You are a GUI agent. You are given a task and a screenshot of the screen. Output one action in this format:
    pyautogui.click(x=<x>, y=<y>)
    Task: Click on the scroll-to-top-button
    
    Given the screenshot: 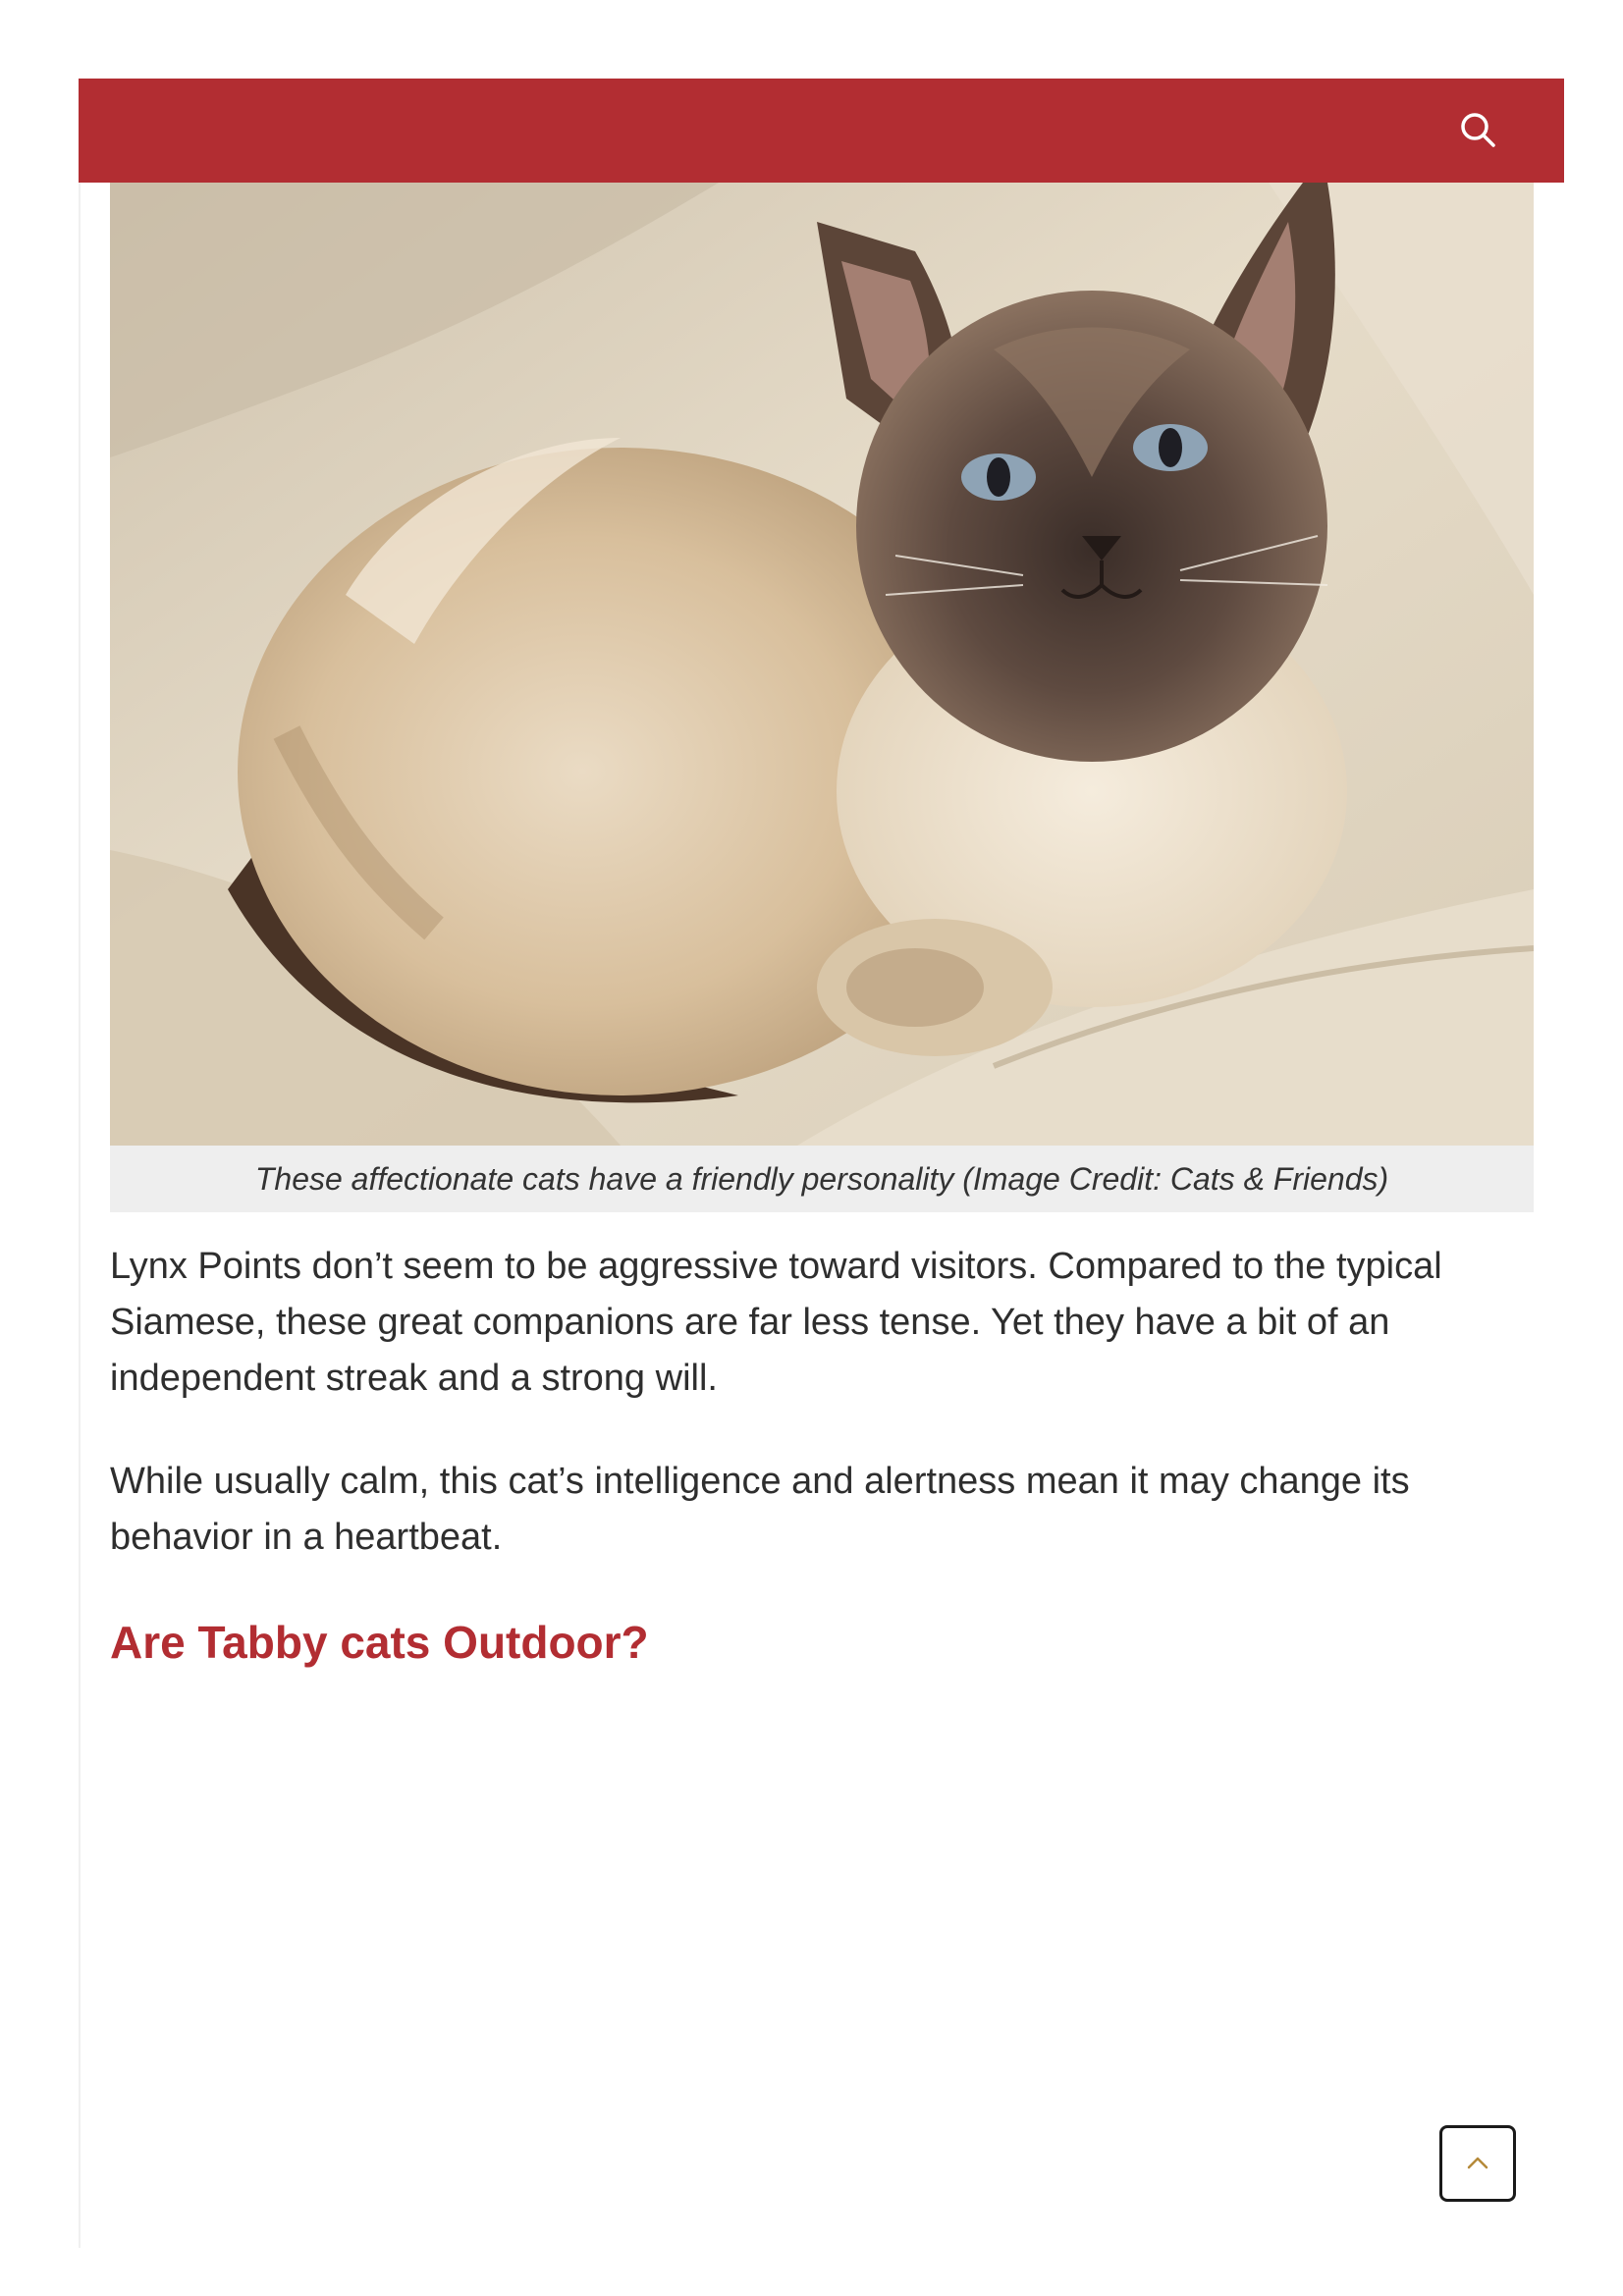 What is the action you would take?
    pyautogui.click(x=1477, y=2163)
    